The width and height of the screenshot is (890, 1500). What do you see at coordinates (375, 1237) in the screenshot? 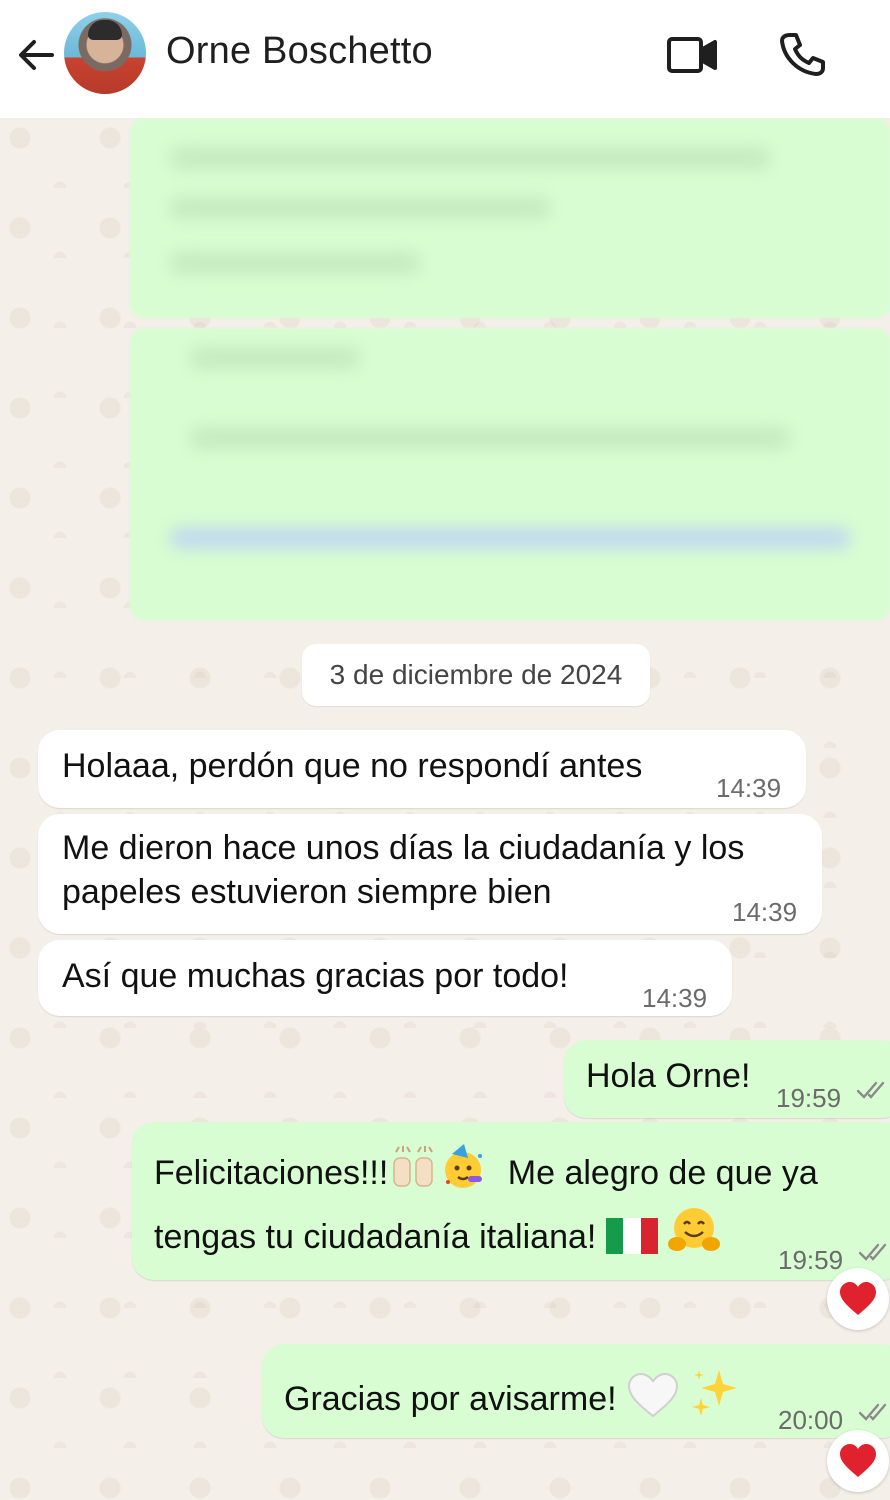
I see `message-text-part: tengas tu ciudadanía italiana!` at bounding box center [375, 1237].